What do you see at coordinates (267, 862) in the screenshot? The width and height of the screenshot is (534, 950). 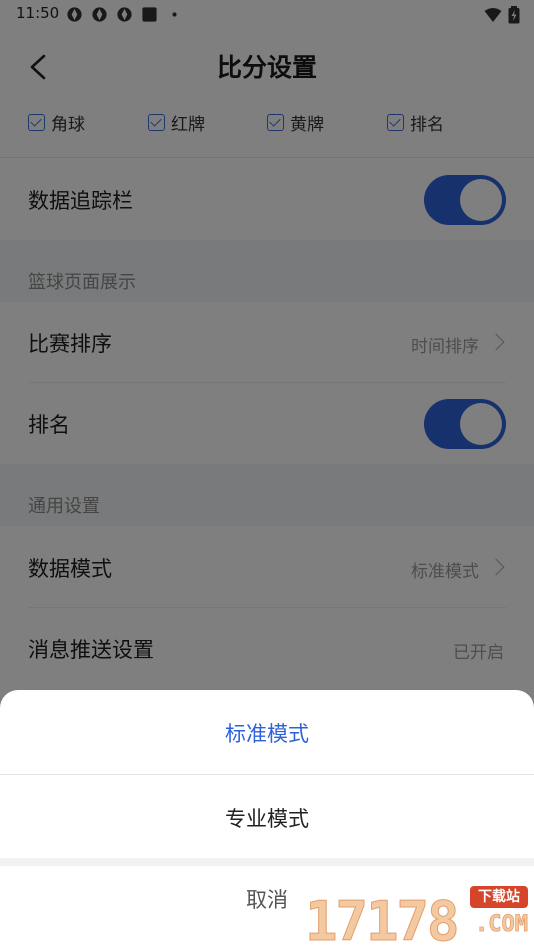 I see `divider` at bounding box center [267, 862].